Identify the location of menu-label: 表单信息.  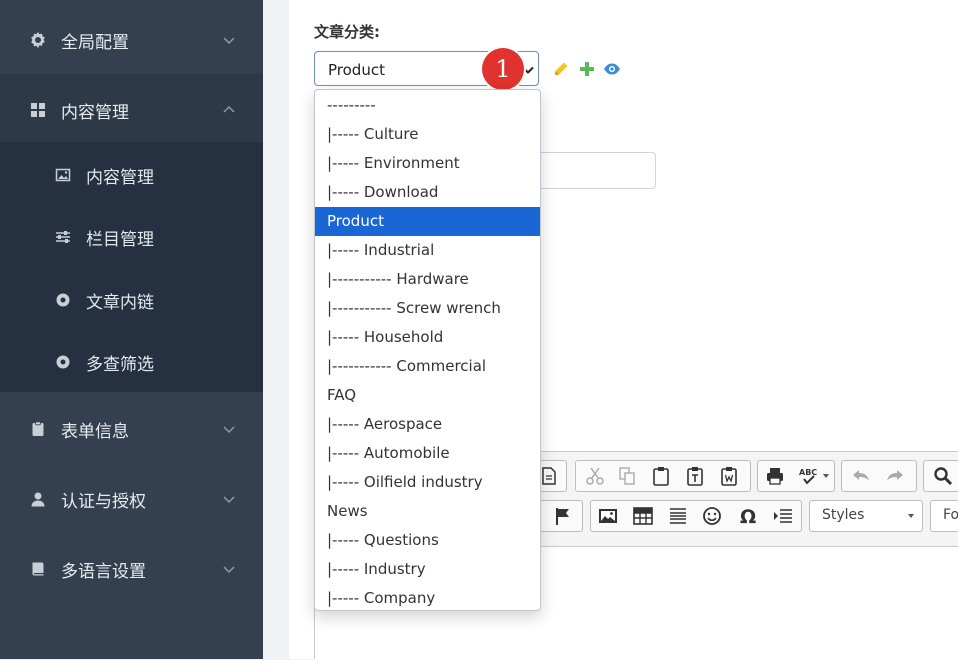
(95, 431).